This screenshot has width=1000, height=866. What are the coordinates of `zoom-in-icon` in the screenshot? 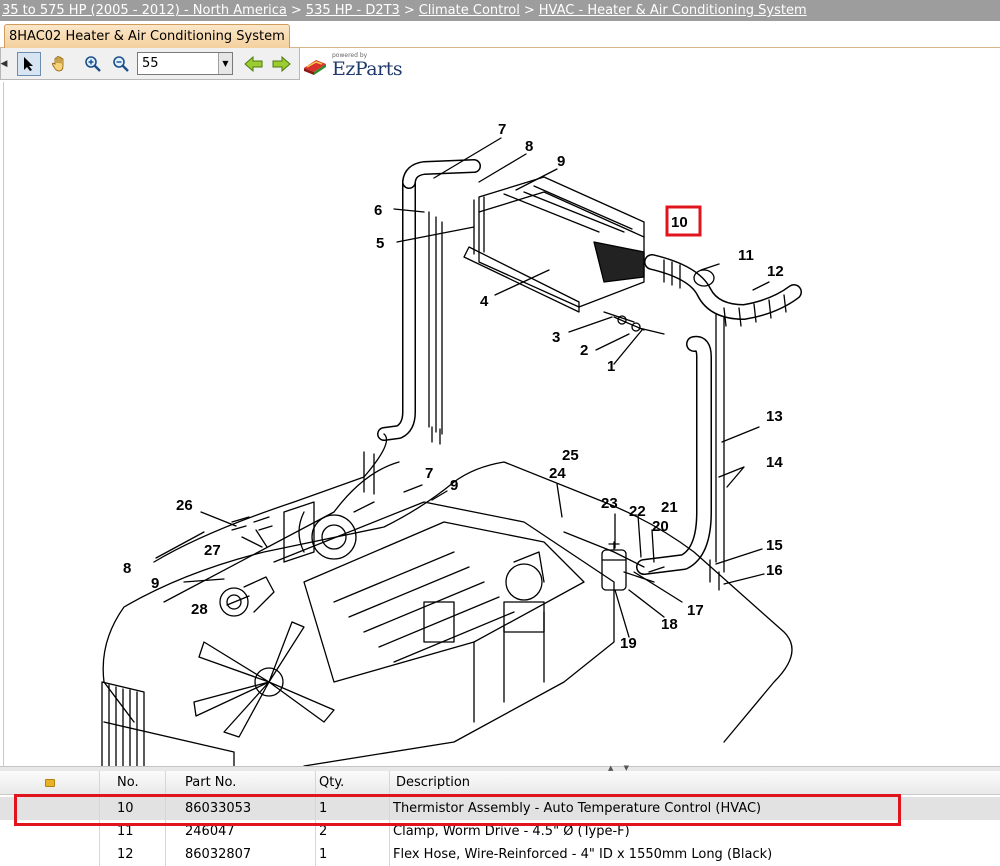 It's located at (93, 64).